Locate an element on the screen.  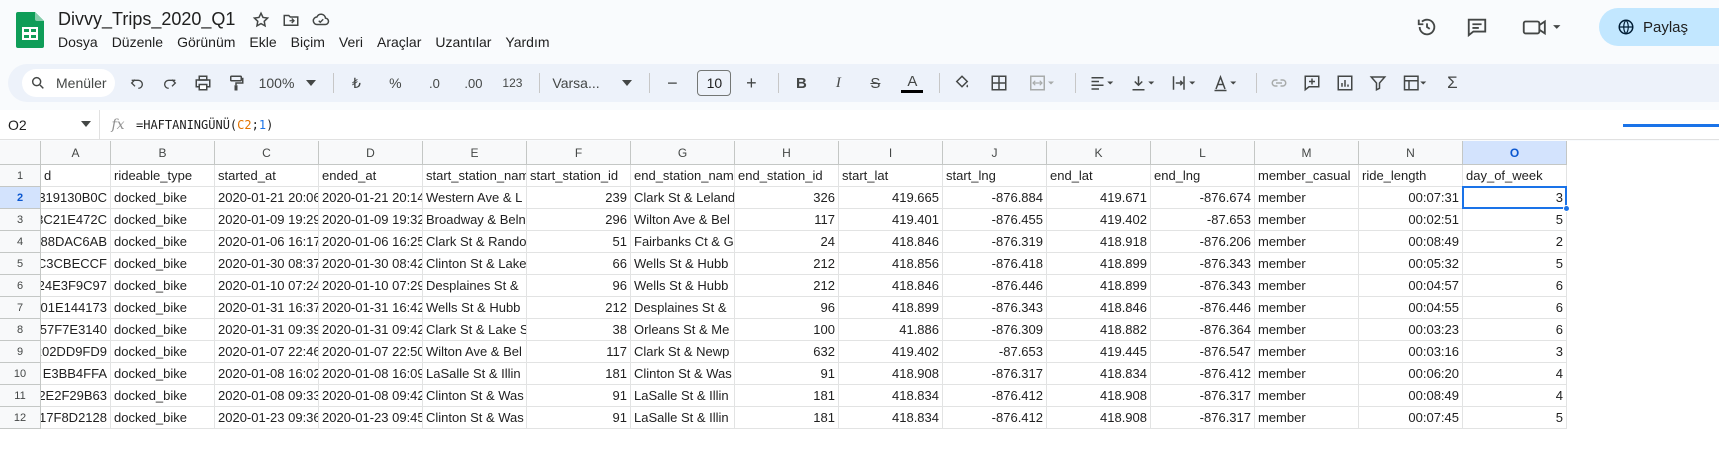
table-cell: -876.317 is located at coordinates (1203, 418).